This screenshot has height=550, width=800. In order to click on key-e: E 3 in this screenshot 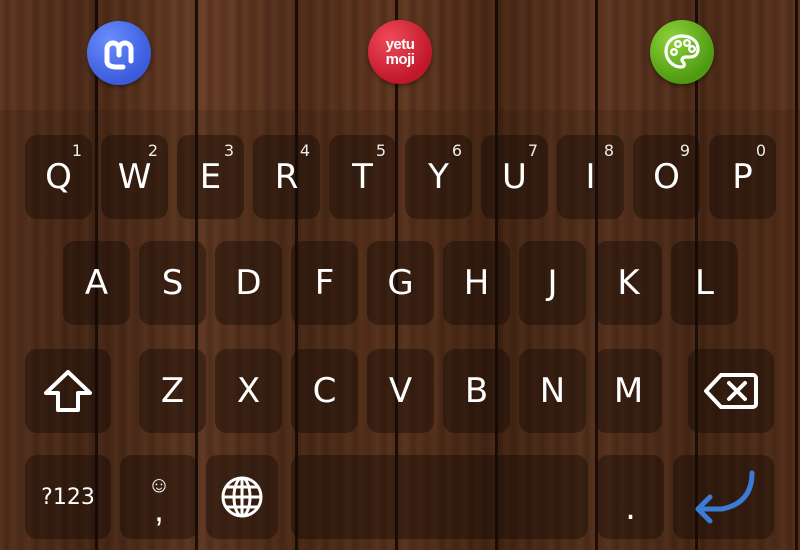, I will do `click(210, 177)`.